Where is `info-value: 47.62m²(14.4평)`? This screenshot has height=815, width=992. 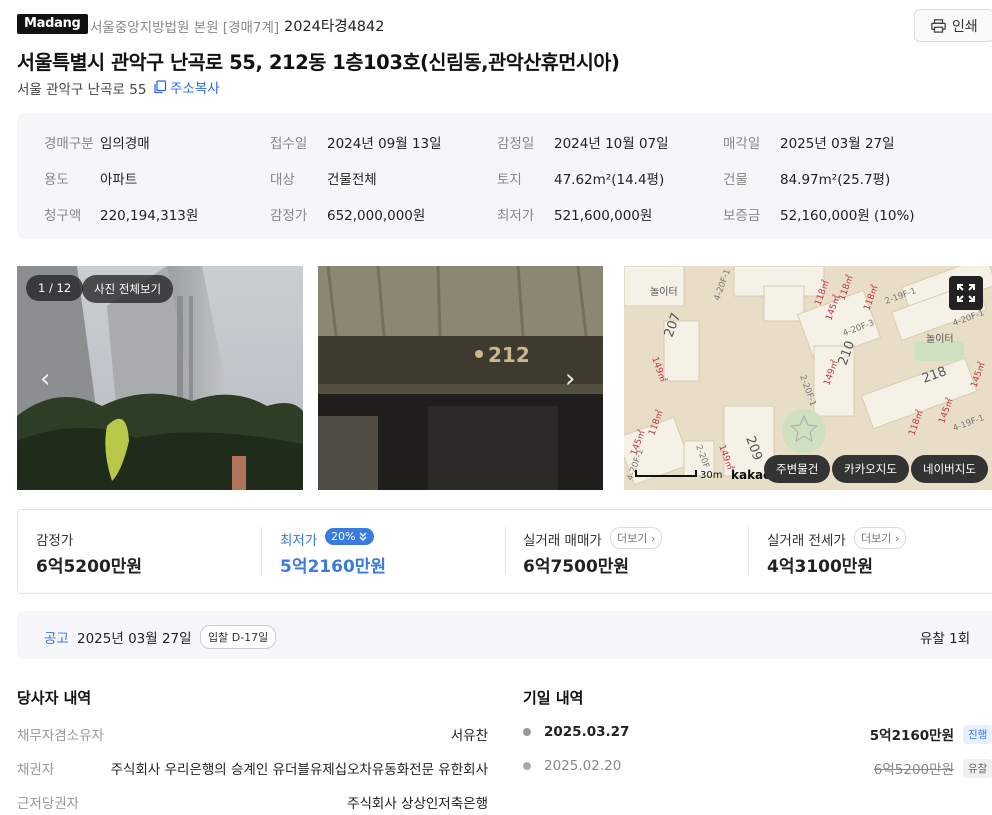
info-value: 47.62m²(14.4평) is located at coordinates (609, 180).